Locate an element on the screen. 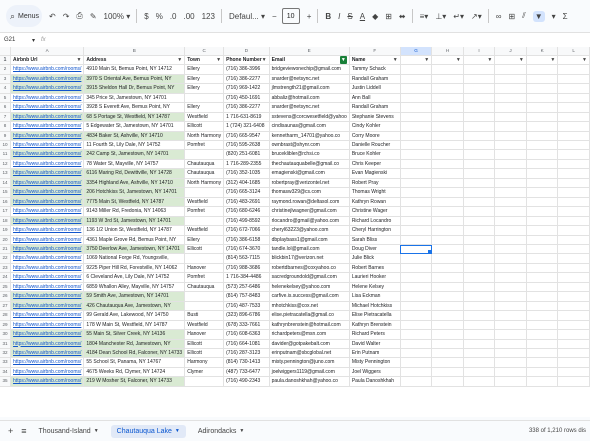  phone-cell: (820) 251-6081 is located at coordinates (246, 154).